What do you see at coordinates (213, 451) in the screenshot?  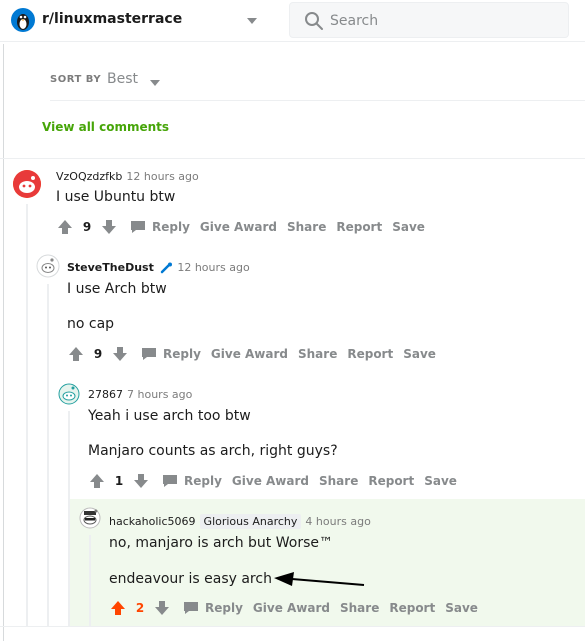 I see `comment-text: Manjaro counts as arch, right guys?` at bounding box center [213, 451].